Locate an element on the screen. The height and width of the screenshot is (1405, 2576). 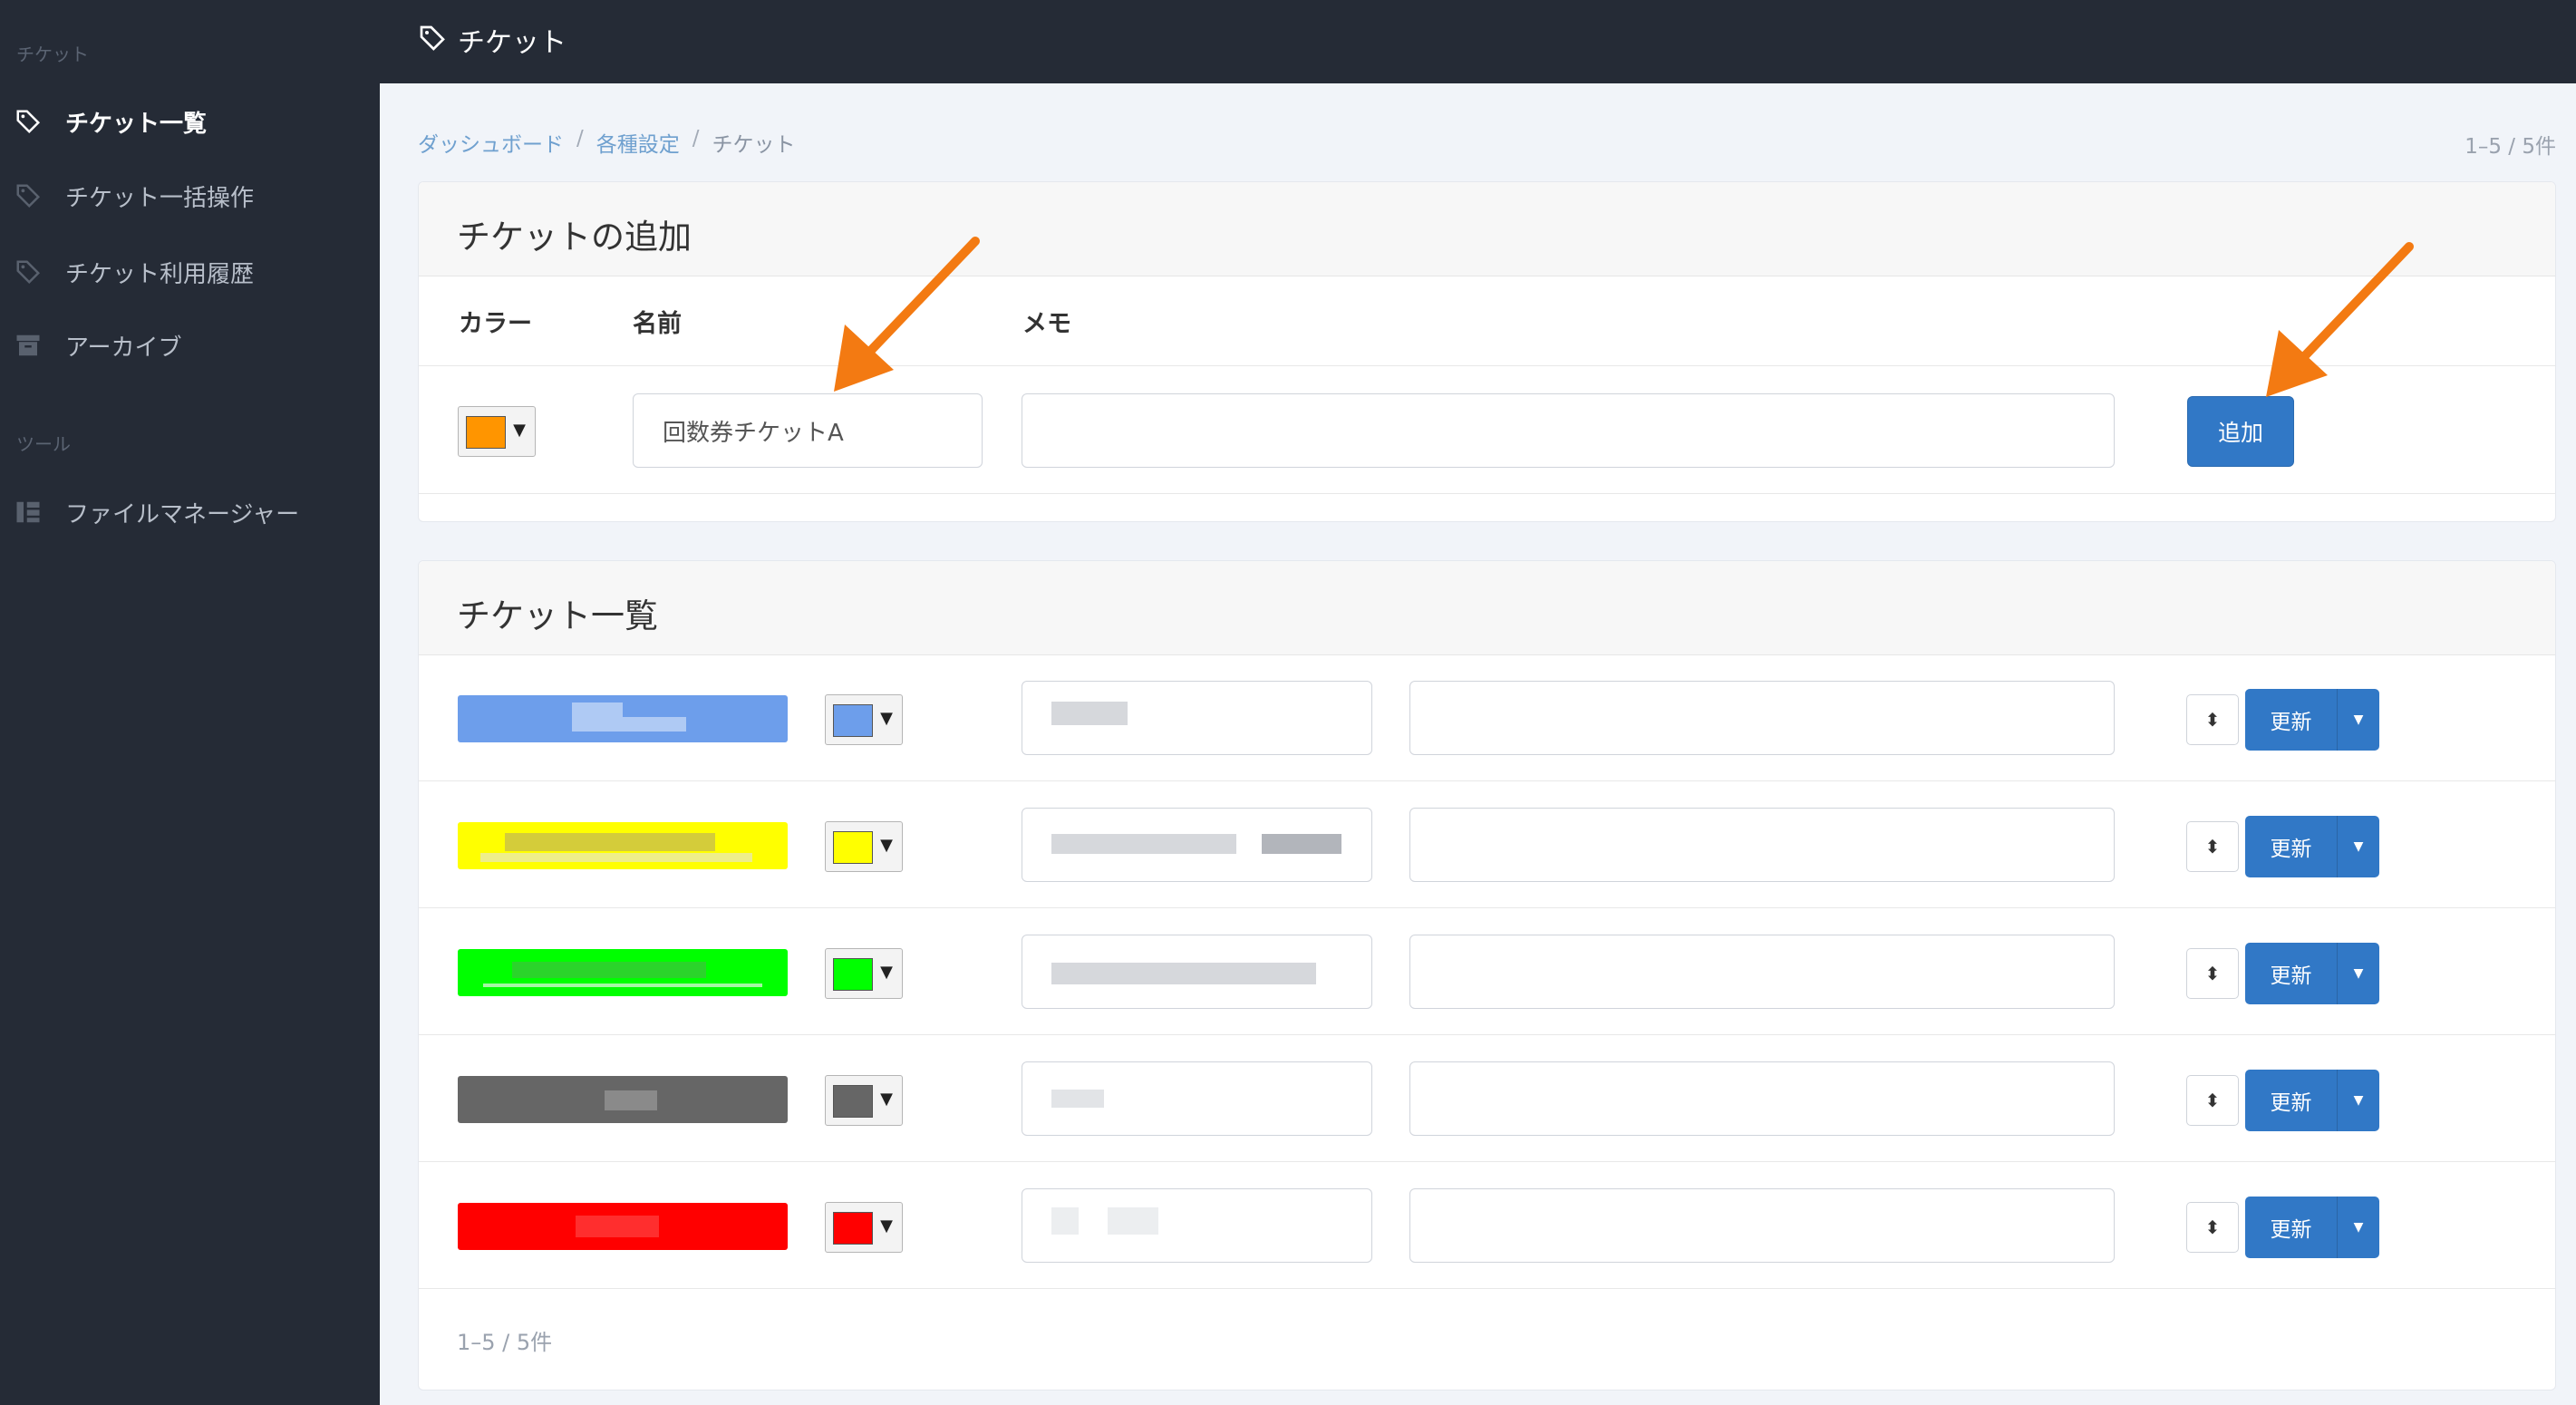
name-input: 回数券チケットA is located at coordinates (808, 430).